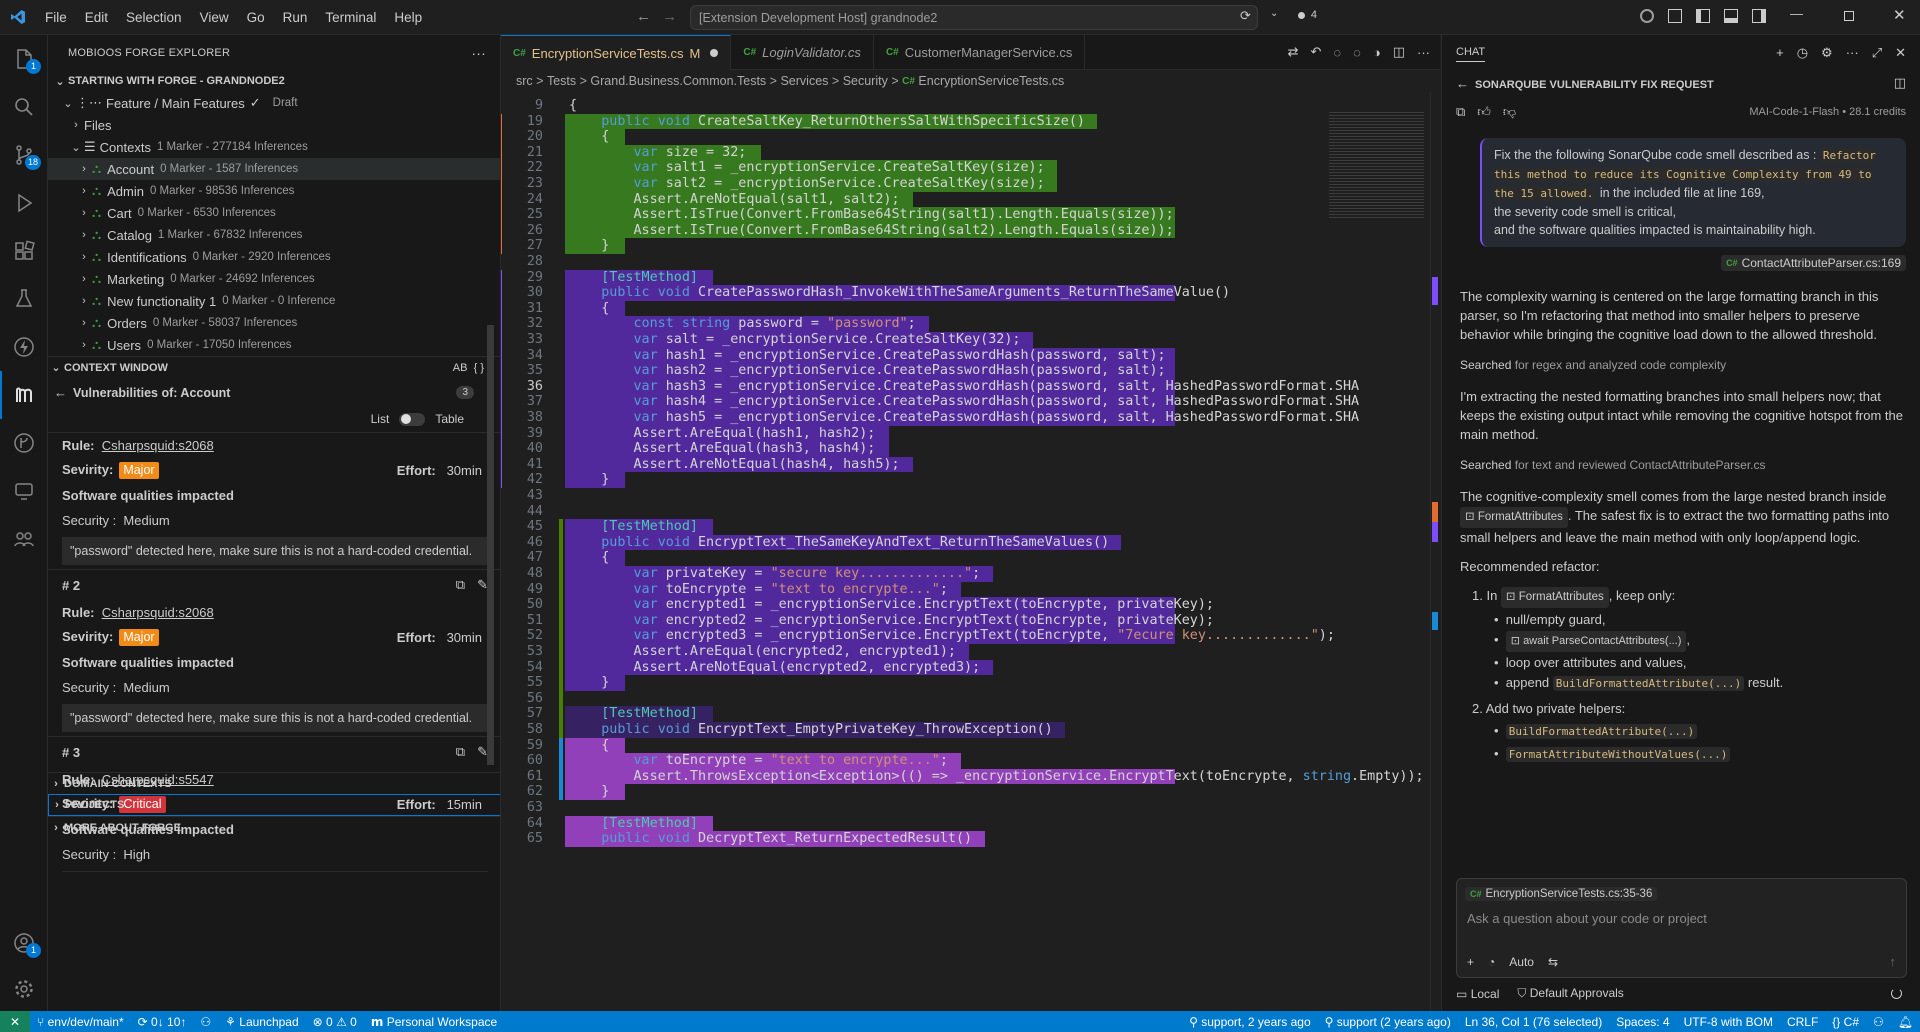 Image resolution: width=1920 pixels, height=1032 pixels. Describe the element at coordinates (274, 103) in the screenshot. I see `feature-row: ⌄ ⋮⋯ Feature / Main Features ✓ Draft` at that location.